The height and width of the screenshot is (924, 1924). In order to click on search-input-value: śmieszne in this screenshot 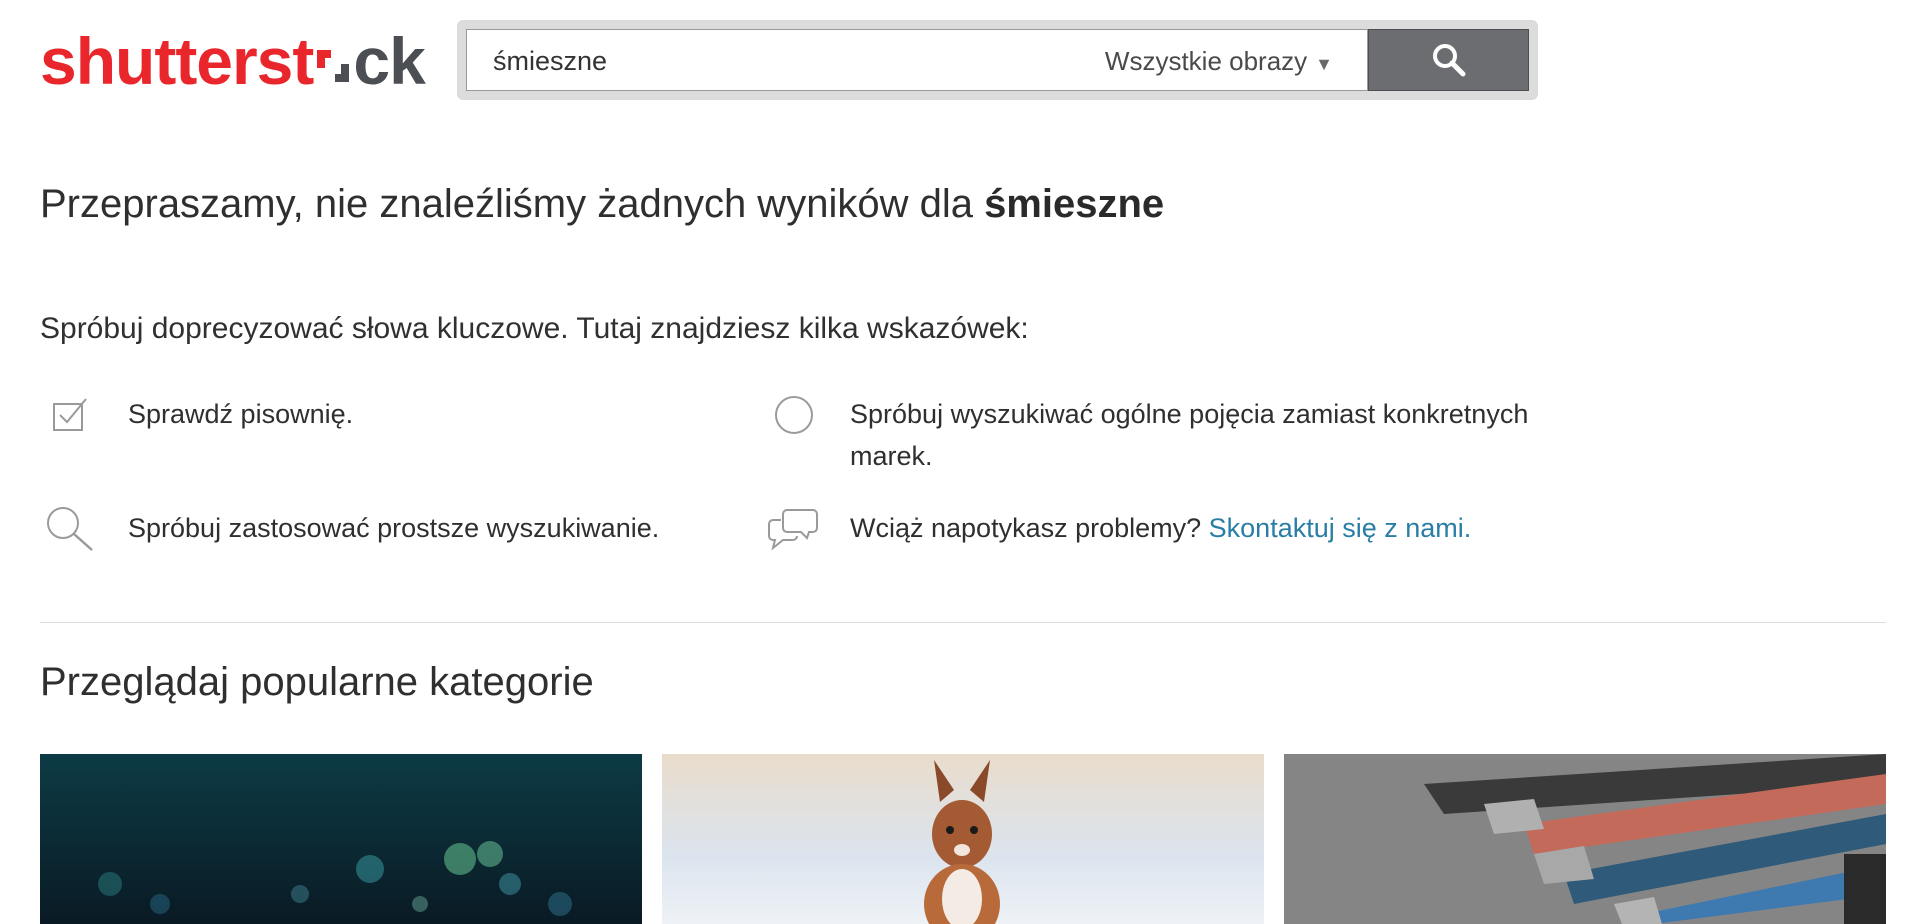, I will do `click(550, 61)`.